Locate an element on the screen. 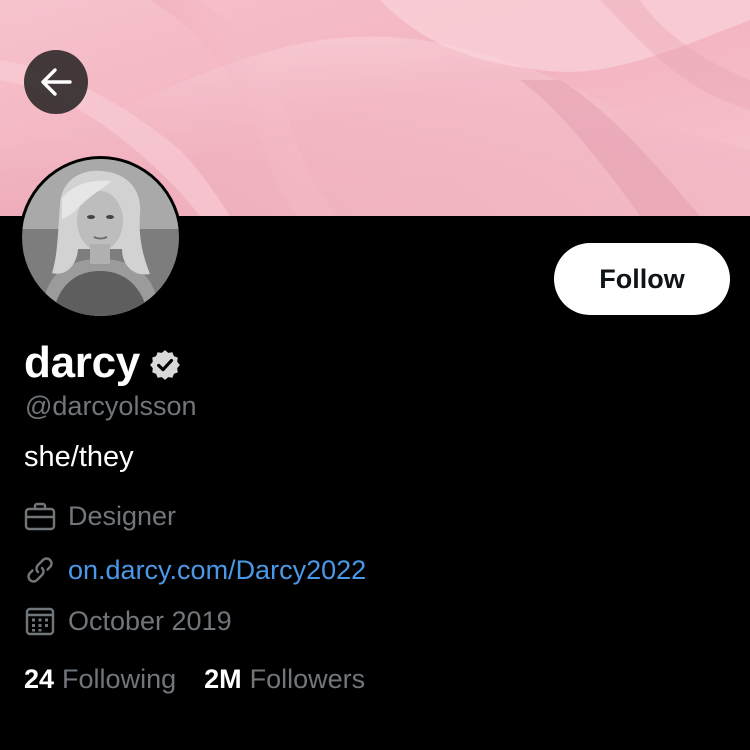 This screenshot has height=750, width=750. verified-badge-icon is located at coordinates (165, 365).